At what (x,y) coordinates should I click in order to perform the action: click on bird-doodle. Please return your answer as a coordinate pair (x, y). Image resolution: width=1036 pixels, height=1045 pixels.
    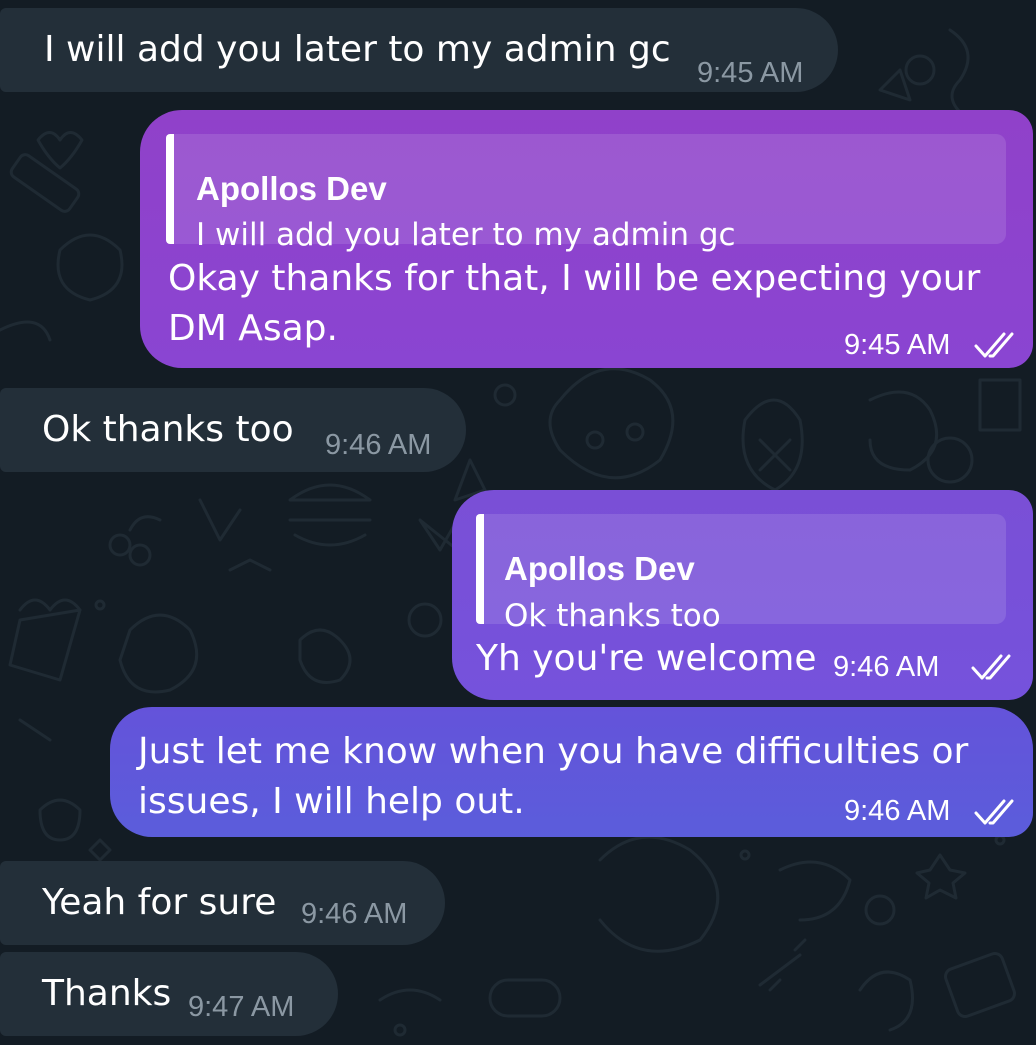
    Looking at the image, I should click on (815, 891).